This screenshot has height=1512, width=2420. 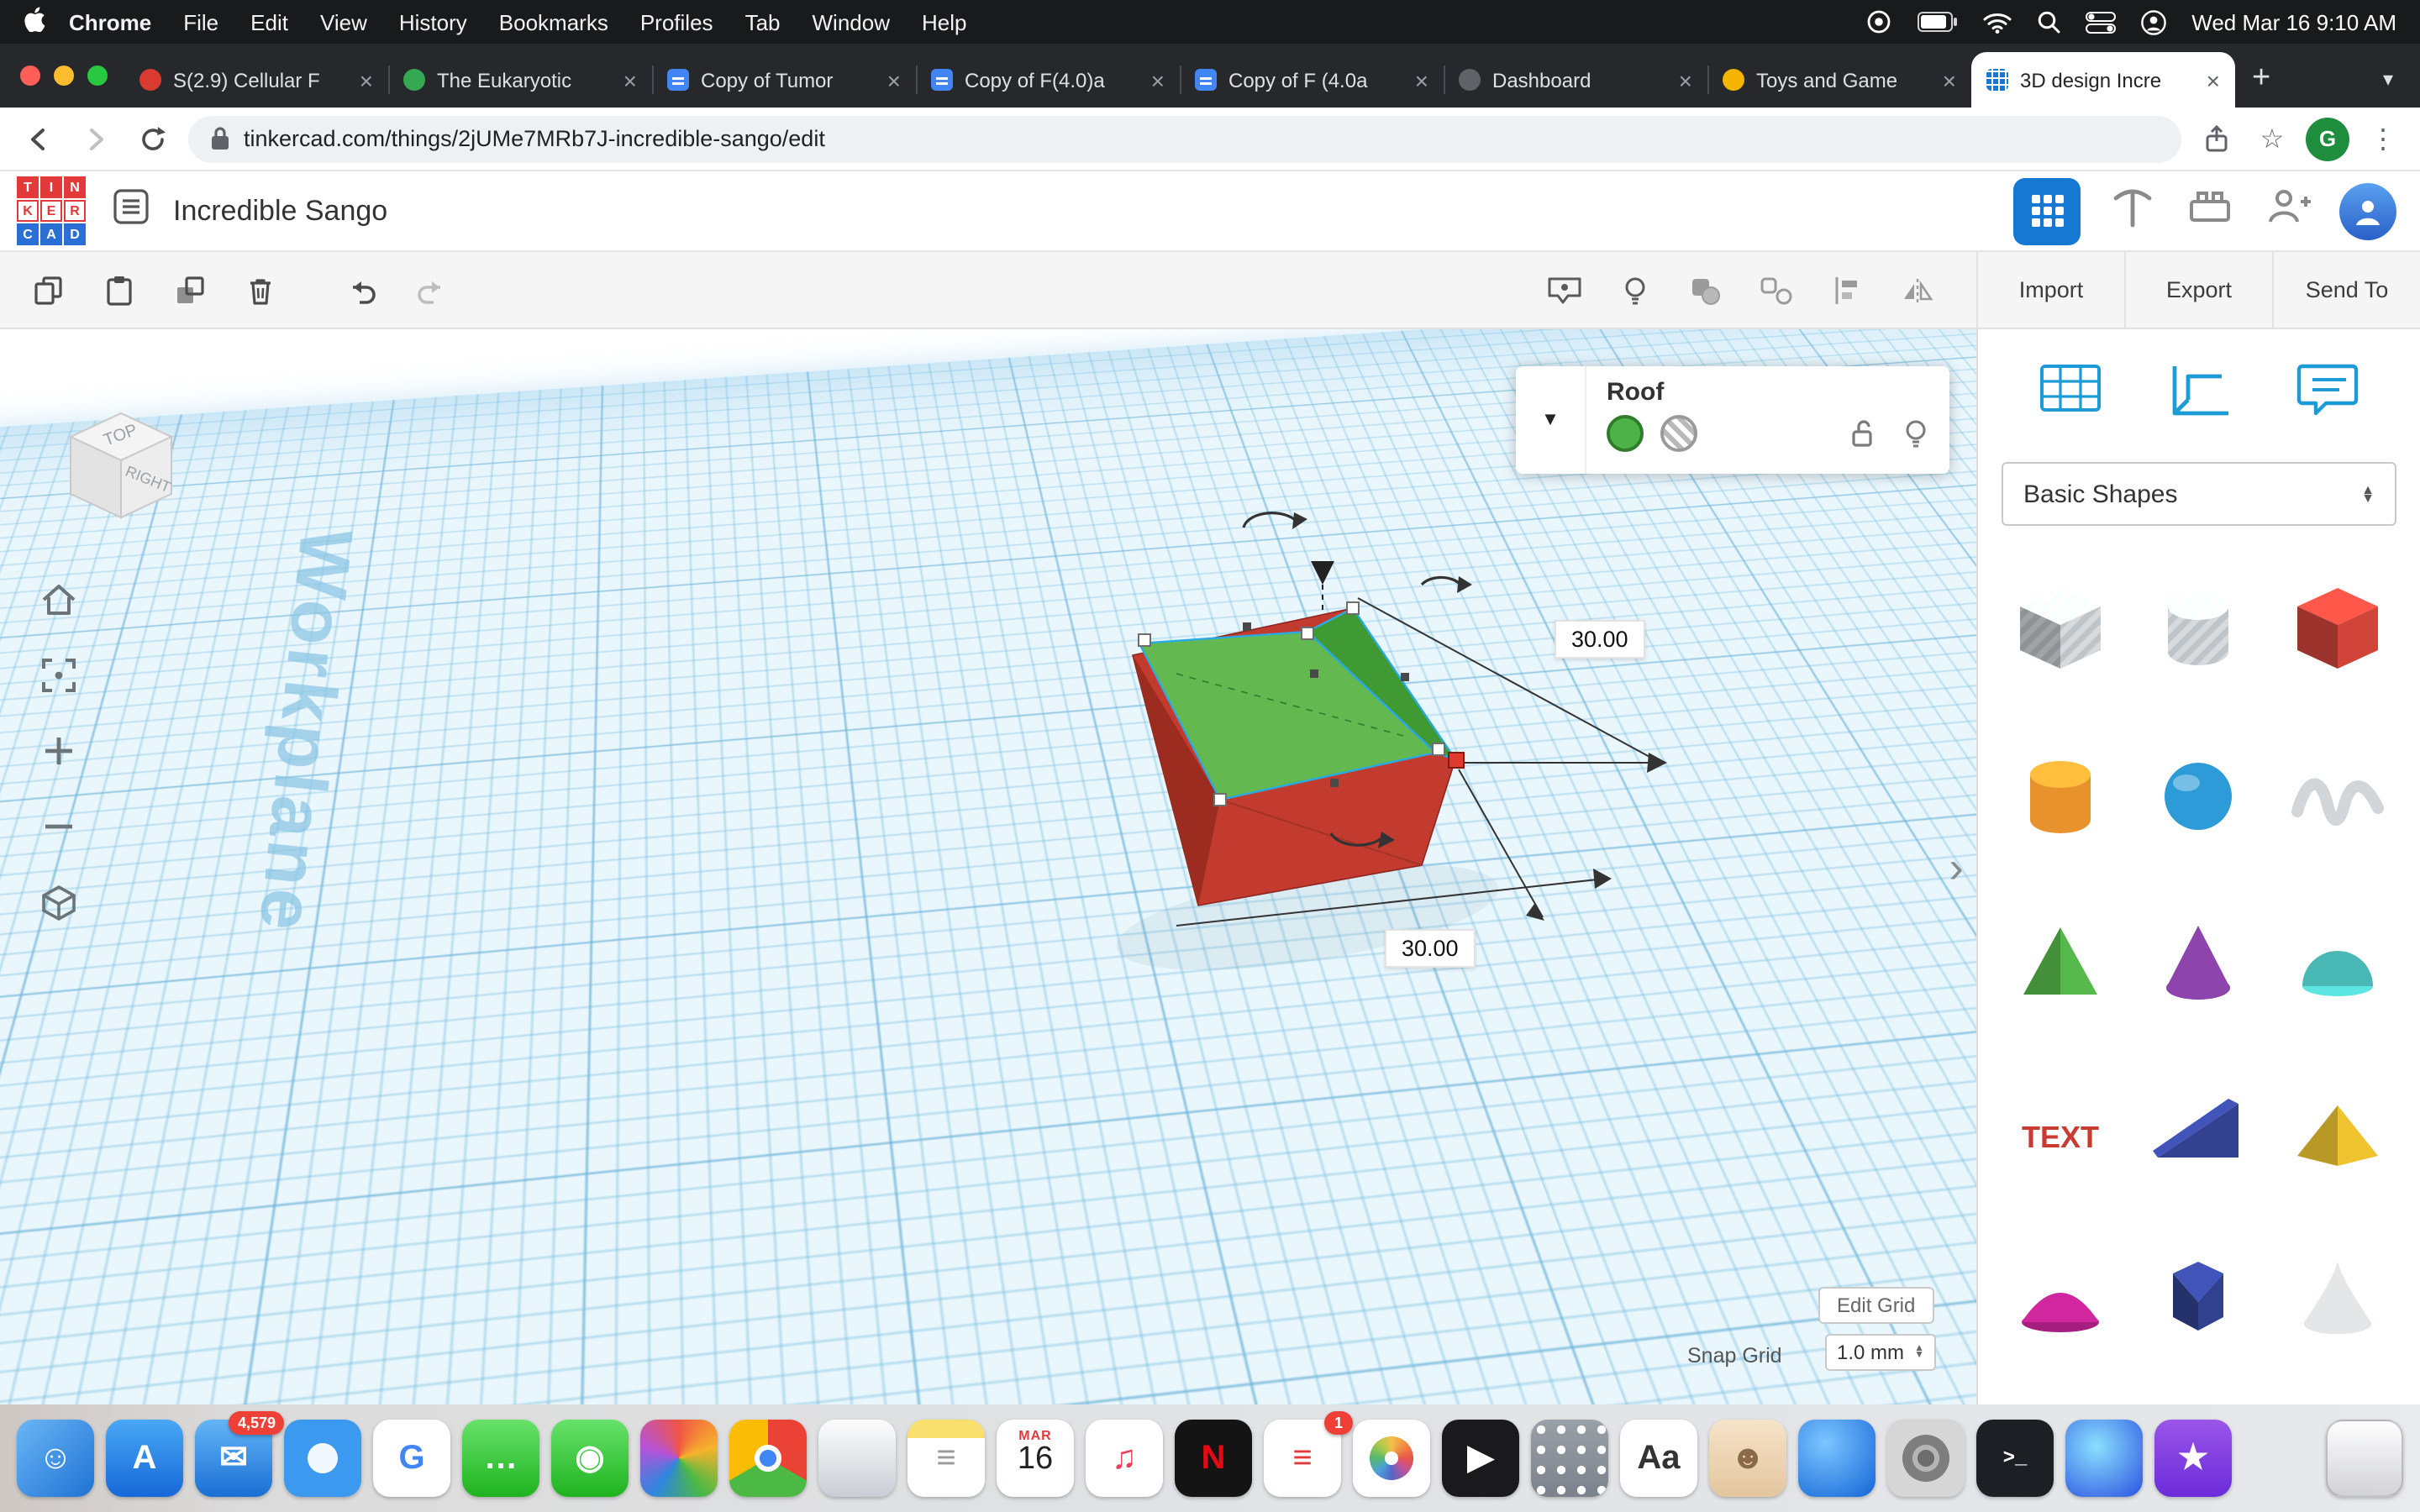 What do you see at coordinates (2103, 80) in the screenshot?
I see `browser-tab: 3D design Incre ×` at bounding box center [2103, 80].